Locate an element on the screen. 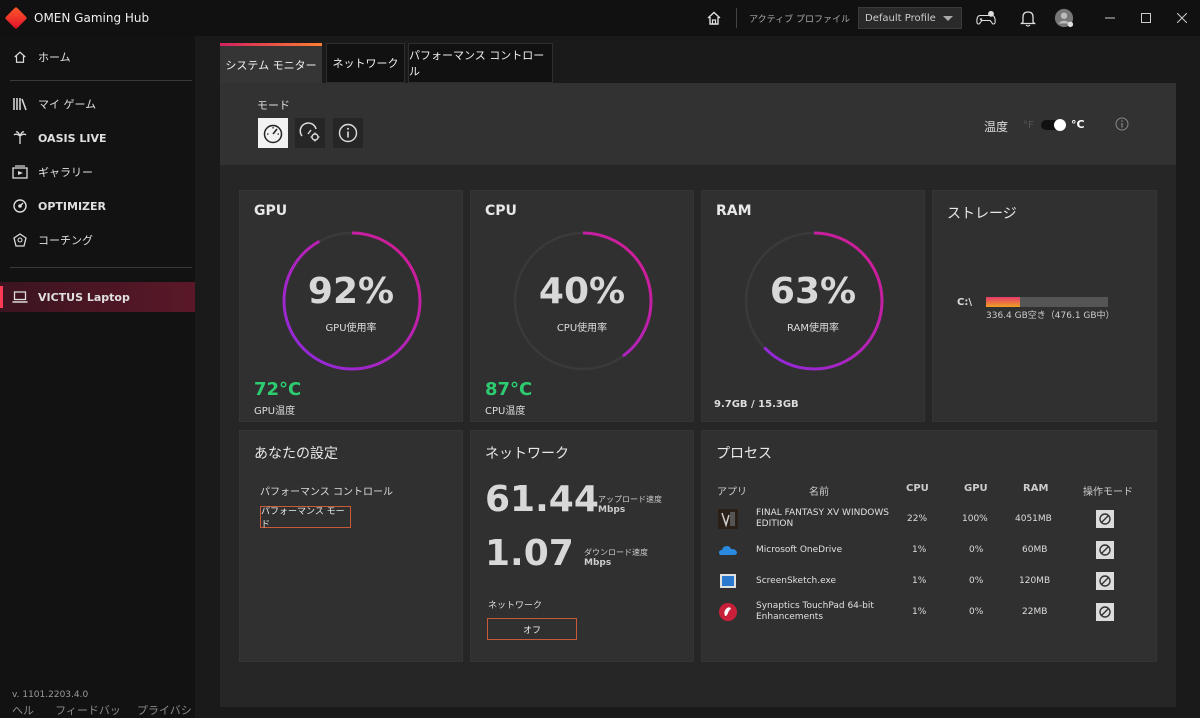  mode-info-button is located at coordinates (348, 133).